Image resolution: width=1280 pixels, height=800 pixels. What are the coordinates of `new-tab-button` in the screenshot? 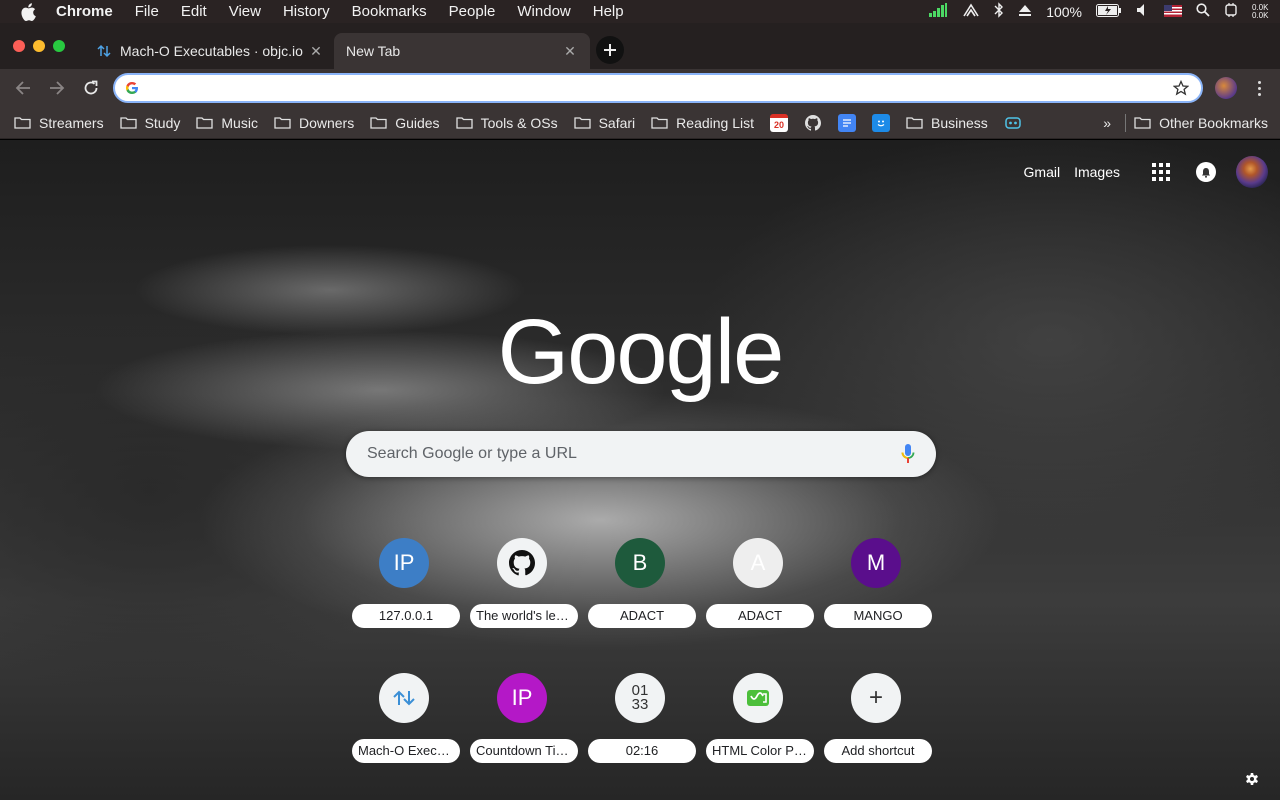 It's located at (610, 50).